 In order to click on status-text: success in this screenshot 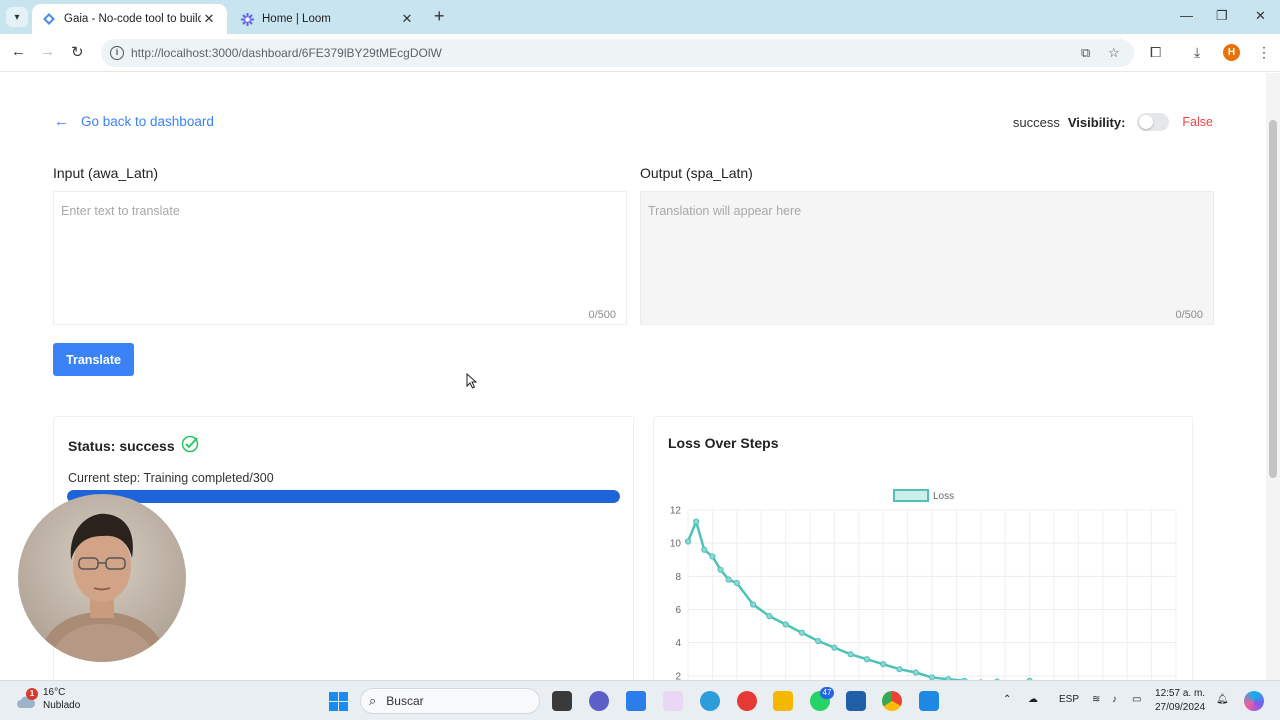, I will do `click(1036, 122)`.